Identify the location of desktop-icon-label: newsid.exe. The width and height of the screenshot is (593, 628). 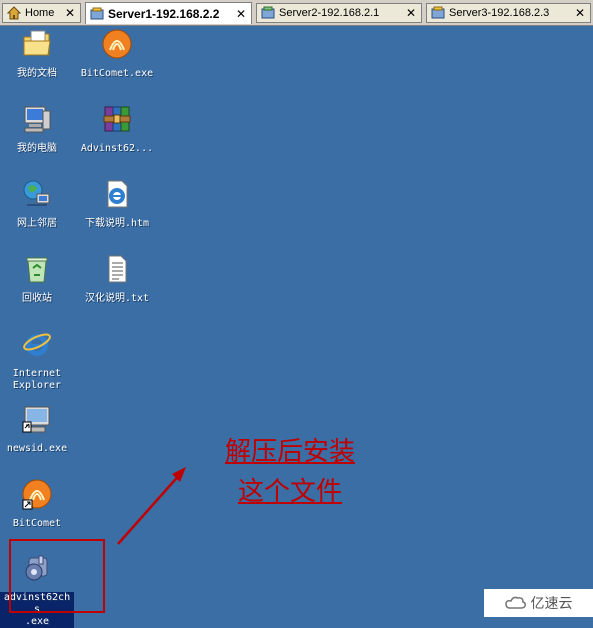
(37, 448).